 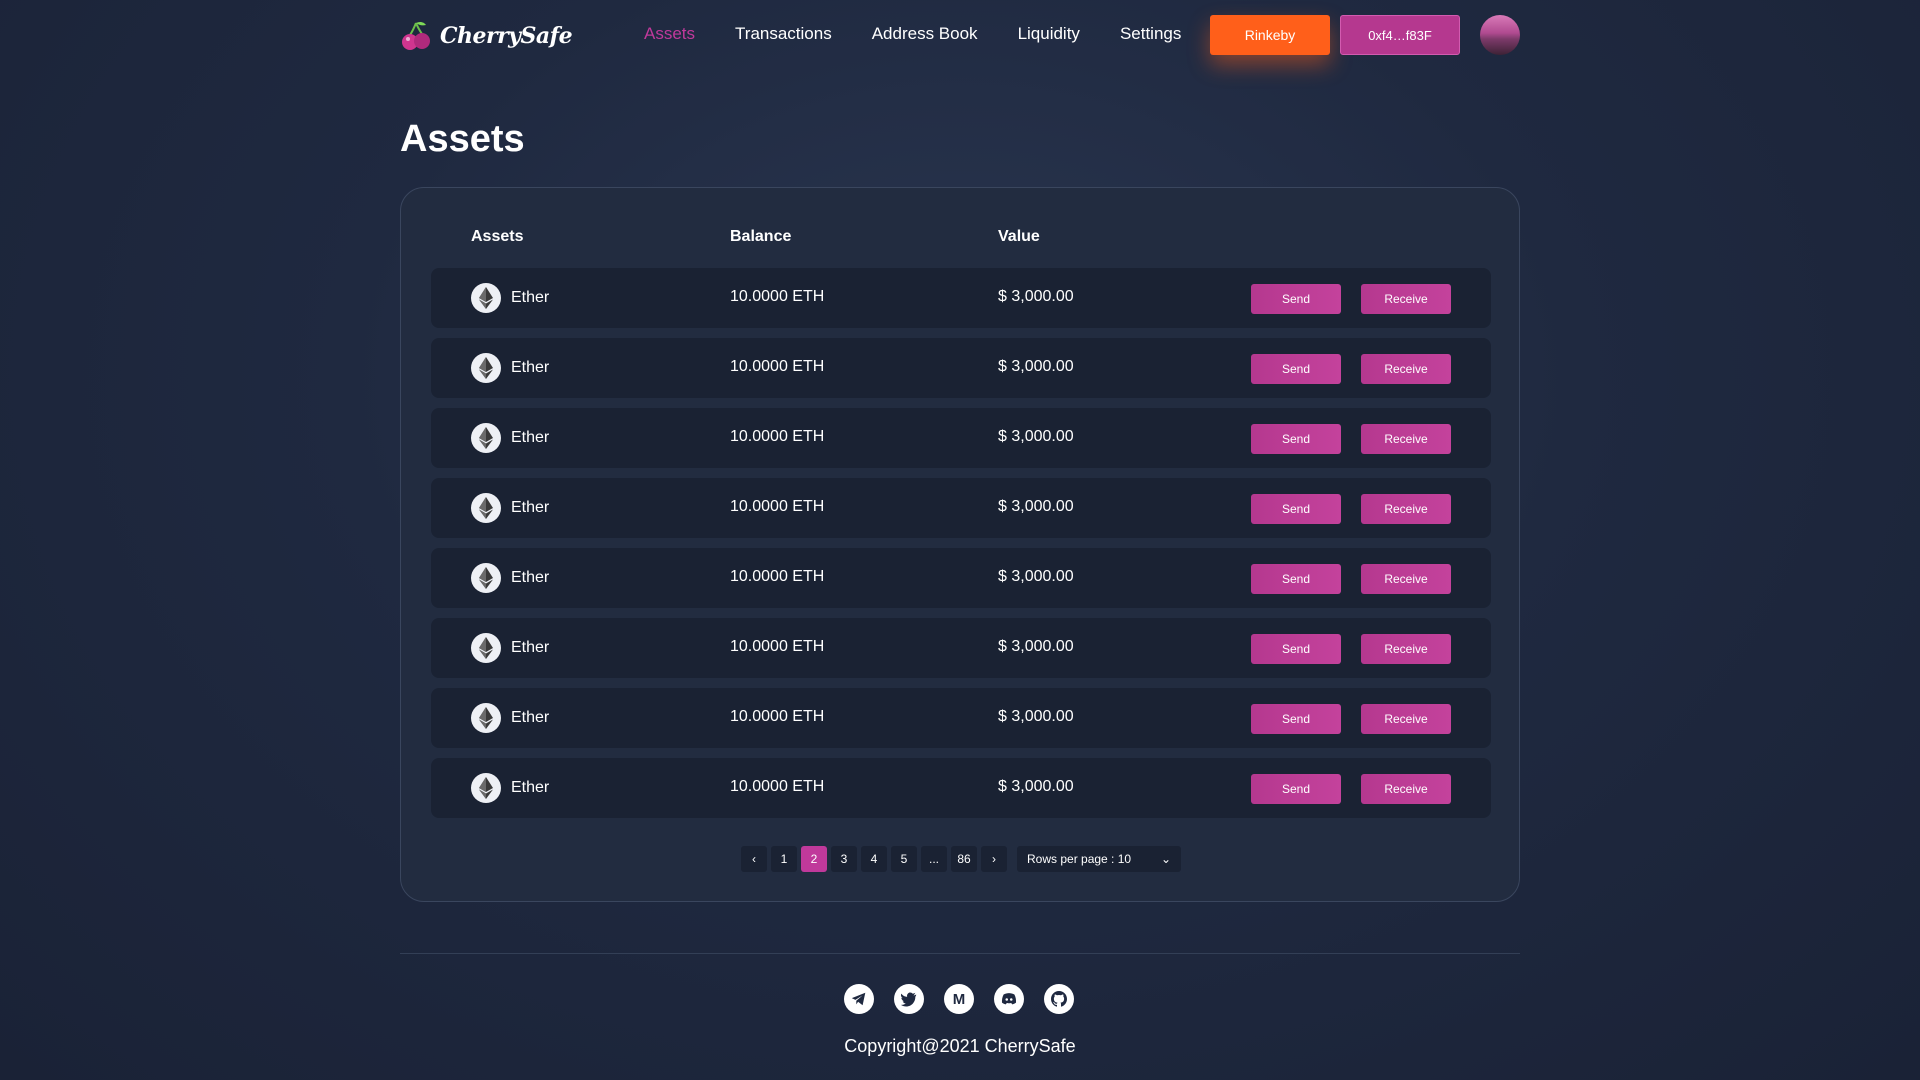 What do you see at coordinates (1270, 35) in the screenshot?
I see `network-button: Rinkeby` at bounding box center [1270, 35].